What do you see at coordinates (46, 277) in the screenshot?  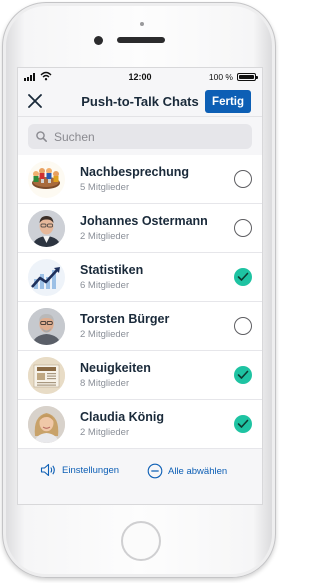 I see `chart-avatar-icon` at bounding box center [46, 277].